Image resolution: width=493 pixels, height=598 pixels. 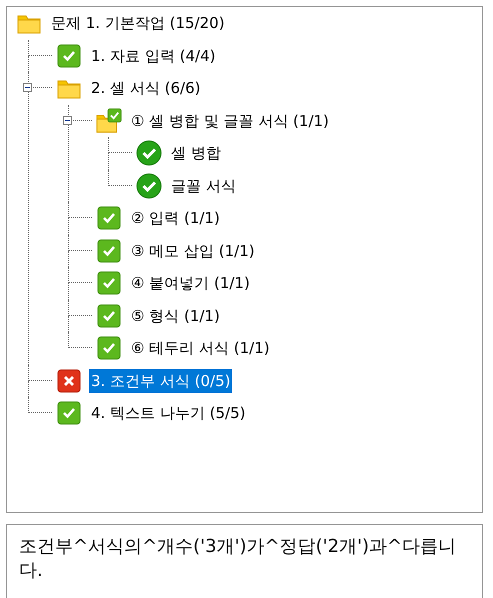 I want to click on tree-item: 1. 자료 입력 (4/4), so click(x=153, y=56).